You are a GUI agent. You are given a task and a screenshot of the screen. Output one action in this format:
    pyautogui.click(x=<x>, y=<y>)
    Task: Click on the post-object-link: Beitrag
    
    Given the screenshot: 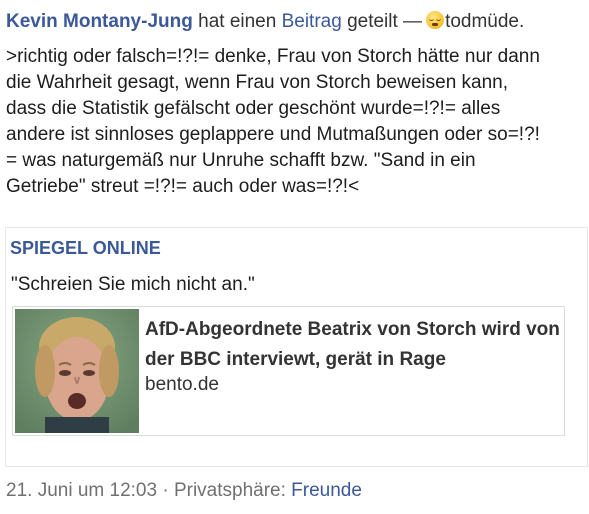 What is the action you would take?
    pyautogui.click(x=312, y=21)
    